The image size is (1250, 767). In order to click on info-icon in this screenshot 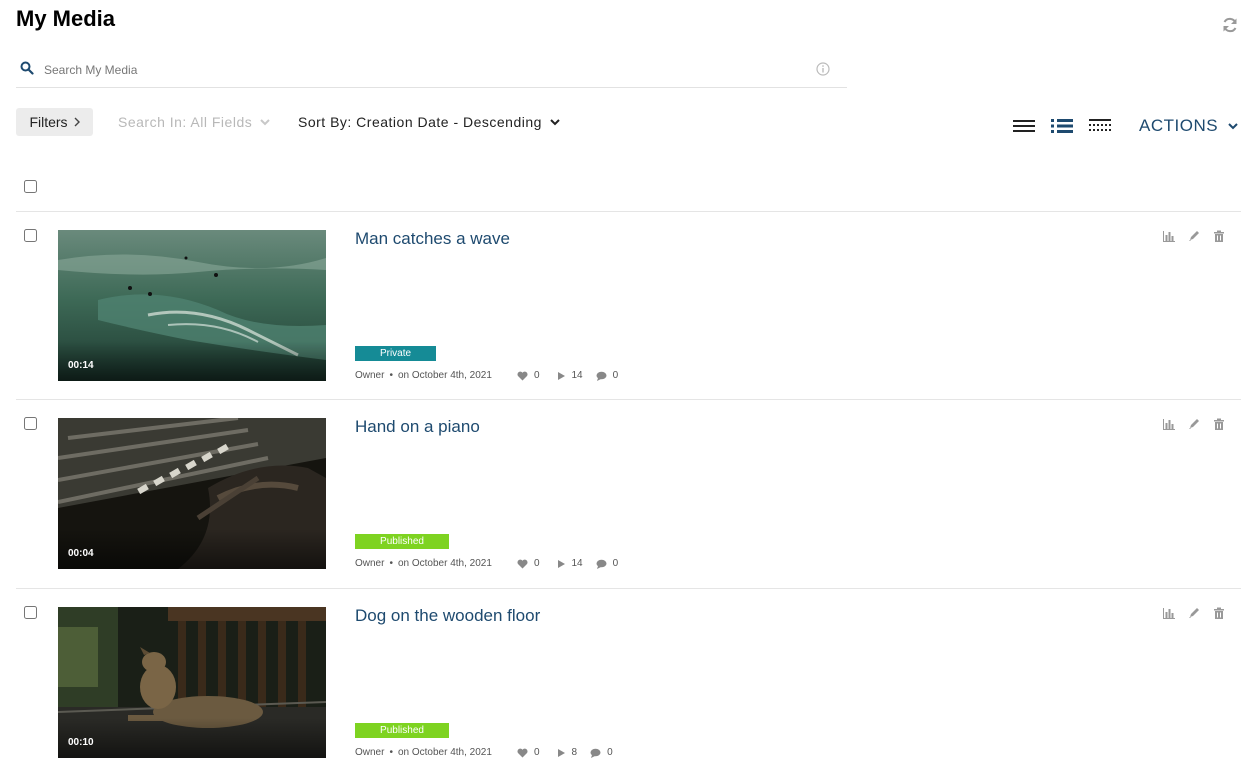, I will do `click(823, 69)`.